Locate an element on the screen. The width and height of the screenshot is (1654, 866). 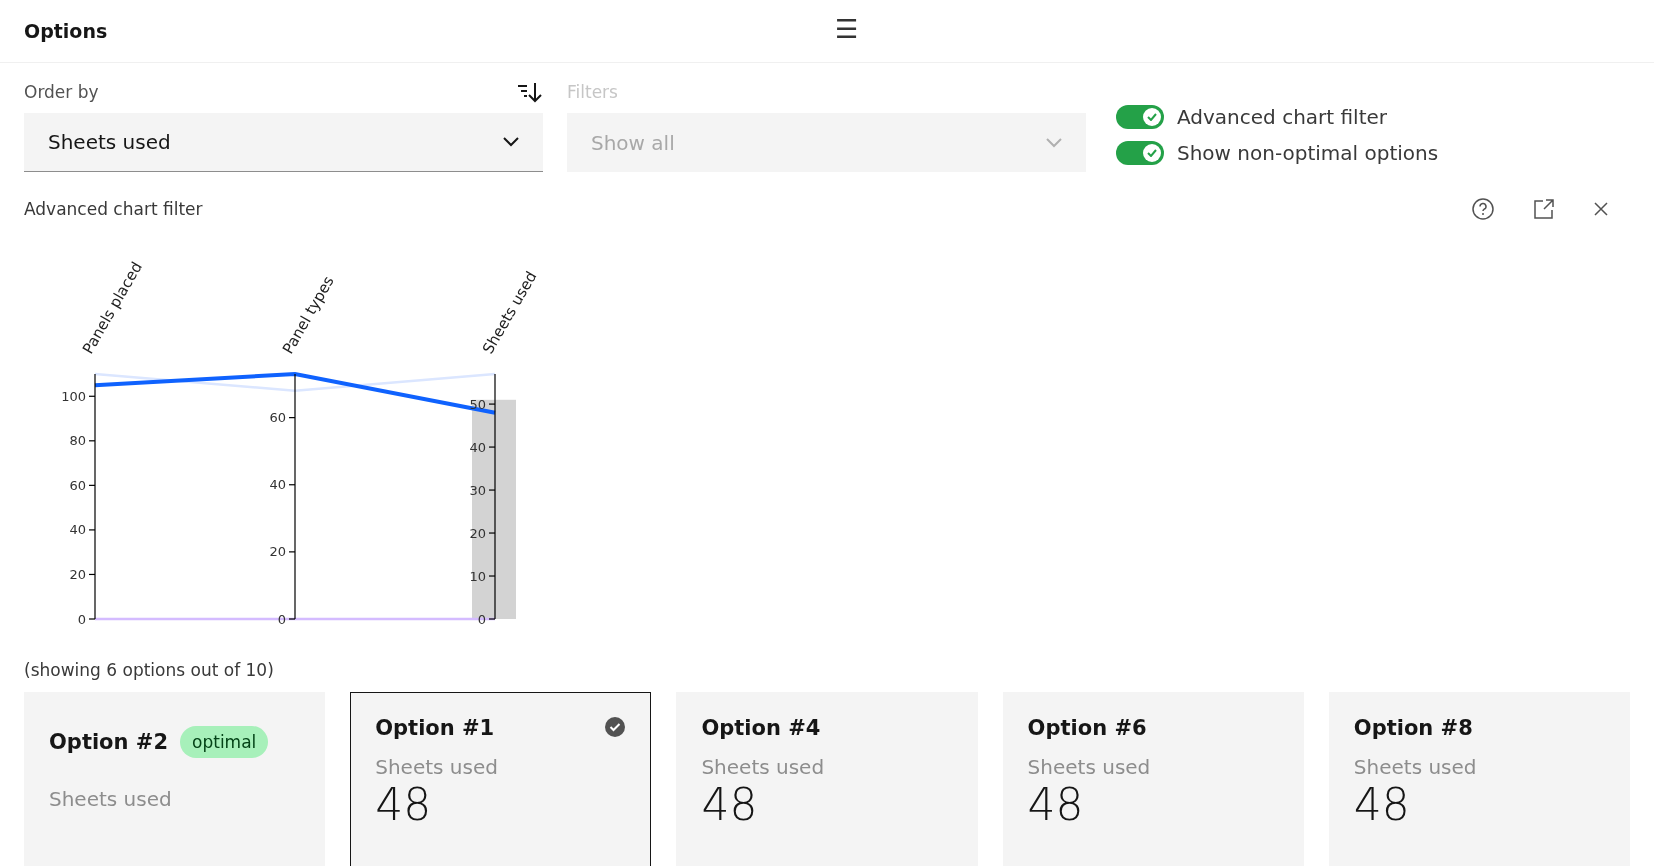
option-title: Option #4 is located at coordinates (761, 728).